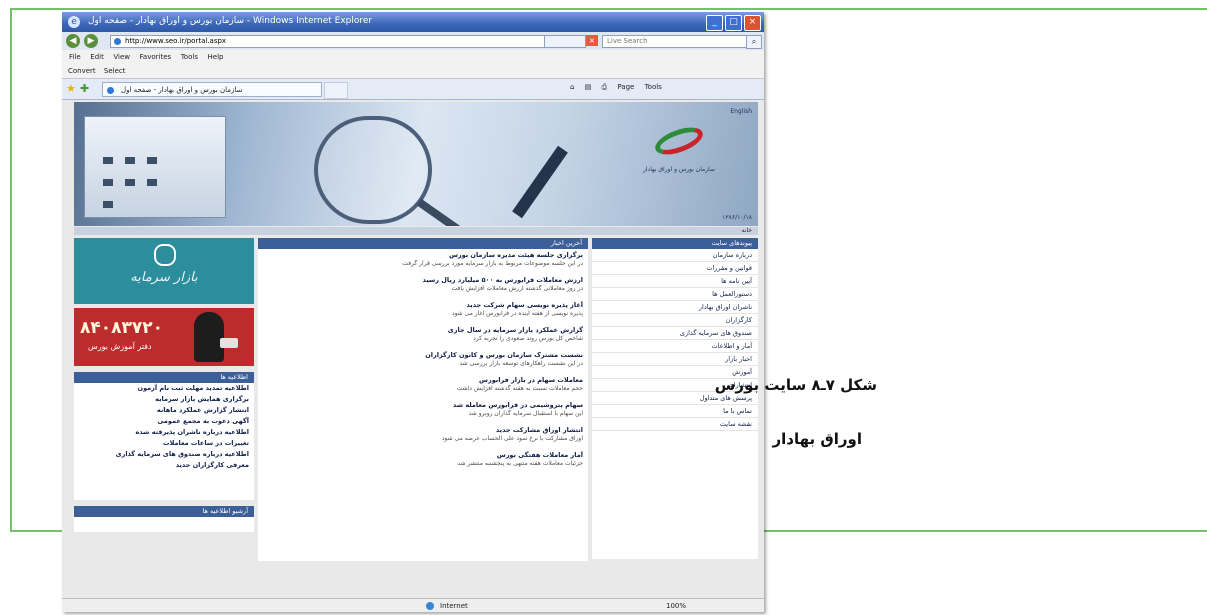 The height and width of the screenshot is (615, 1207). What do you see at coordinates (73, 41) in the screenshot?
I see `back-button: ◀` at bounding box center [73, 41].